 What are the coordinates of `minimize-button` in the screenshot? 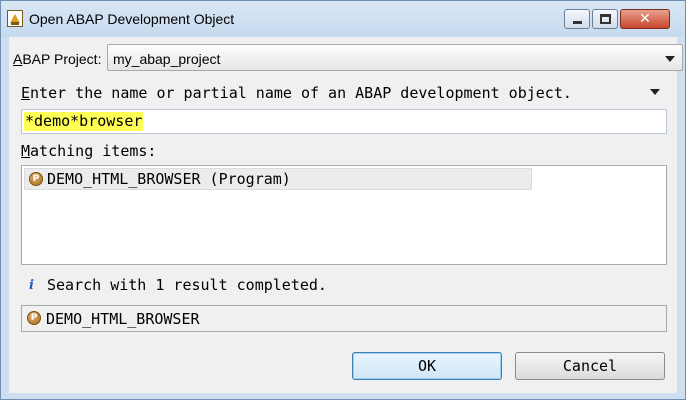 It's located at (577, 19).